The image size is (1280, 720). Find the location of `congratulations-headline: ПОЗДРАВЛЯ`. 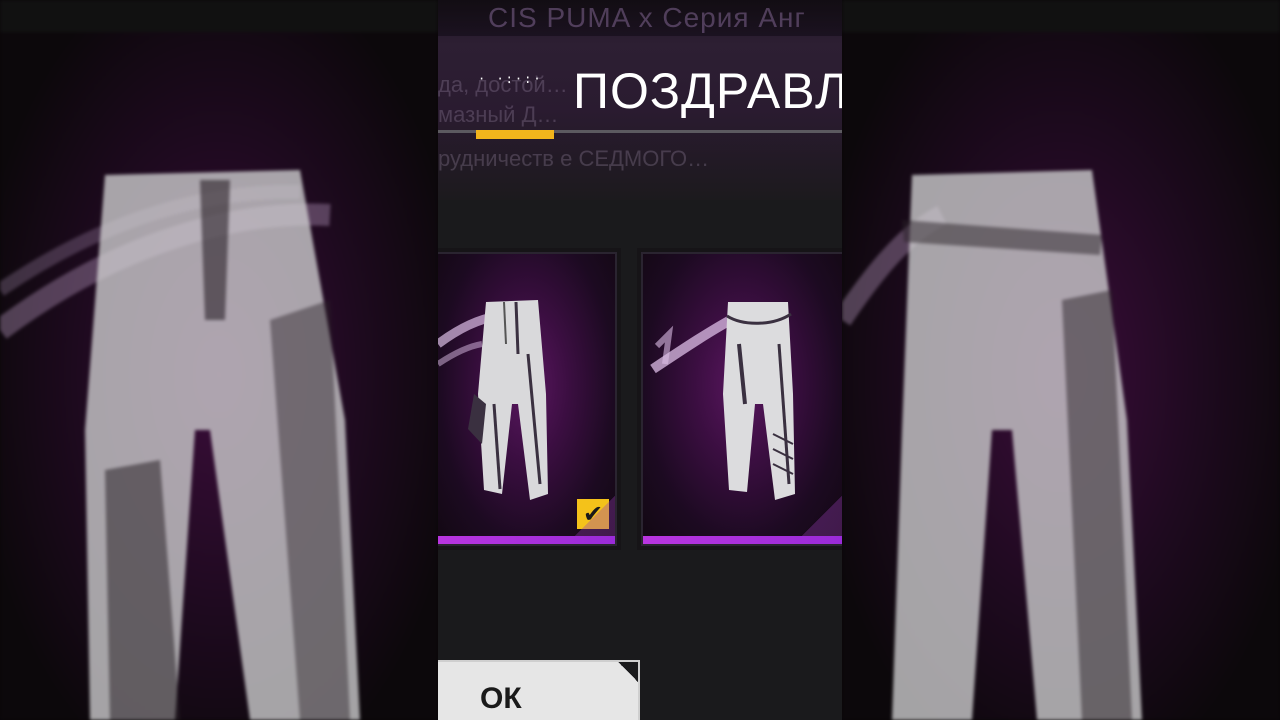

congratulations-headline: ПОЗДРАВЛЯ is located at coordinates (707, 91).